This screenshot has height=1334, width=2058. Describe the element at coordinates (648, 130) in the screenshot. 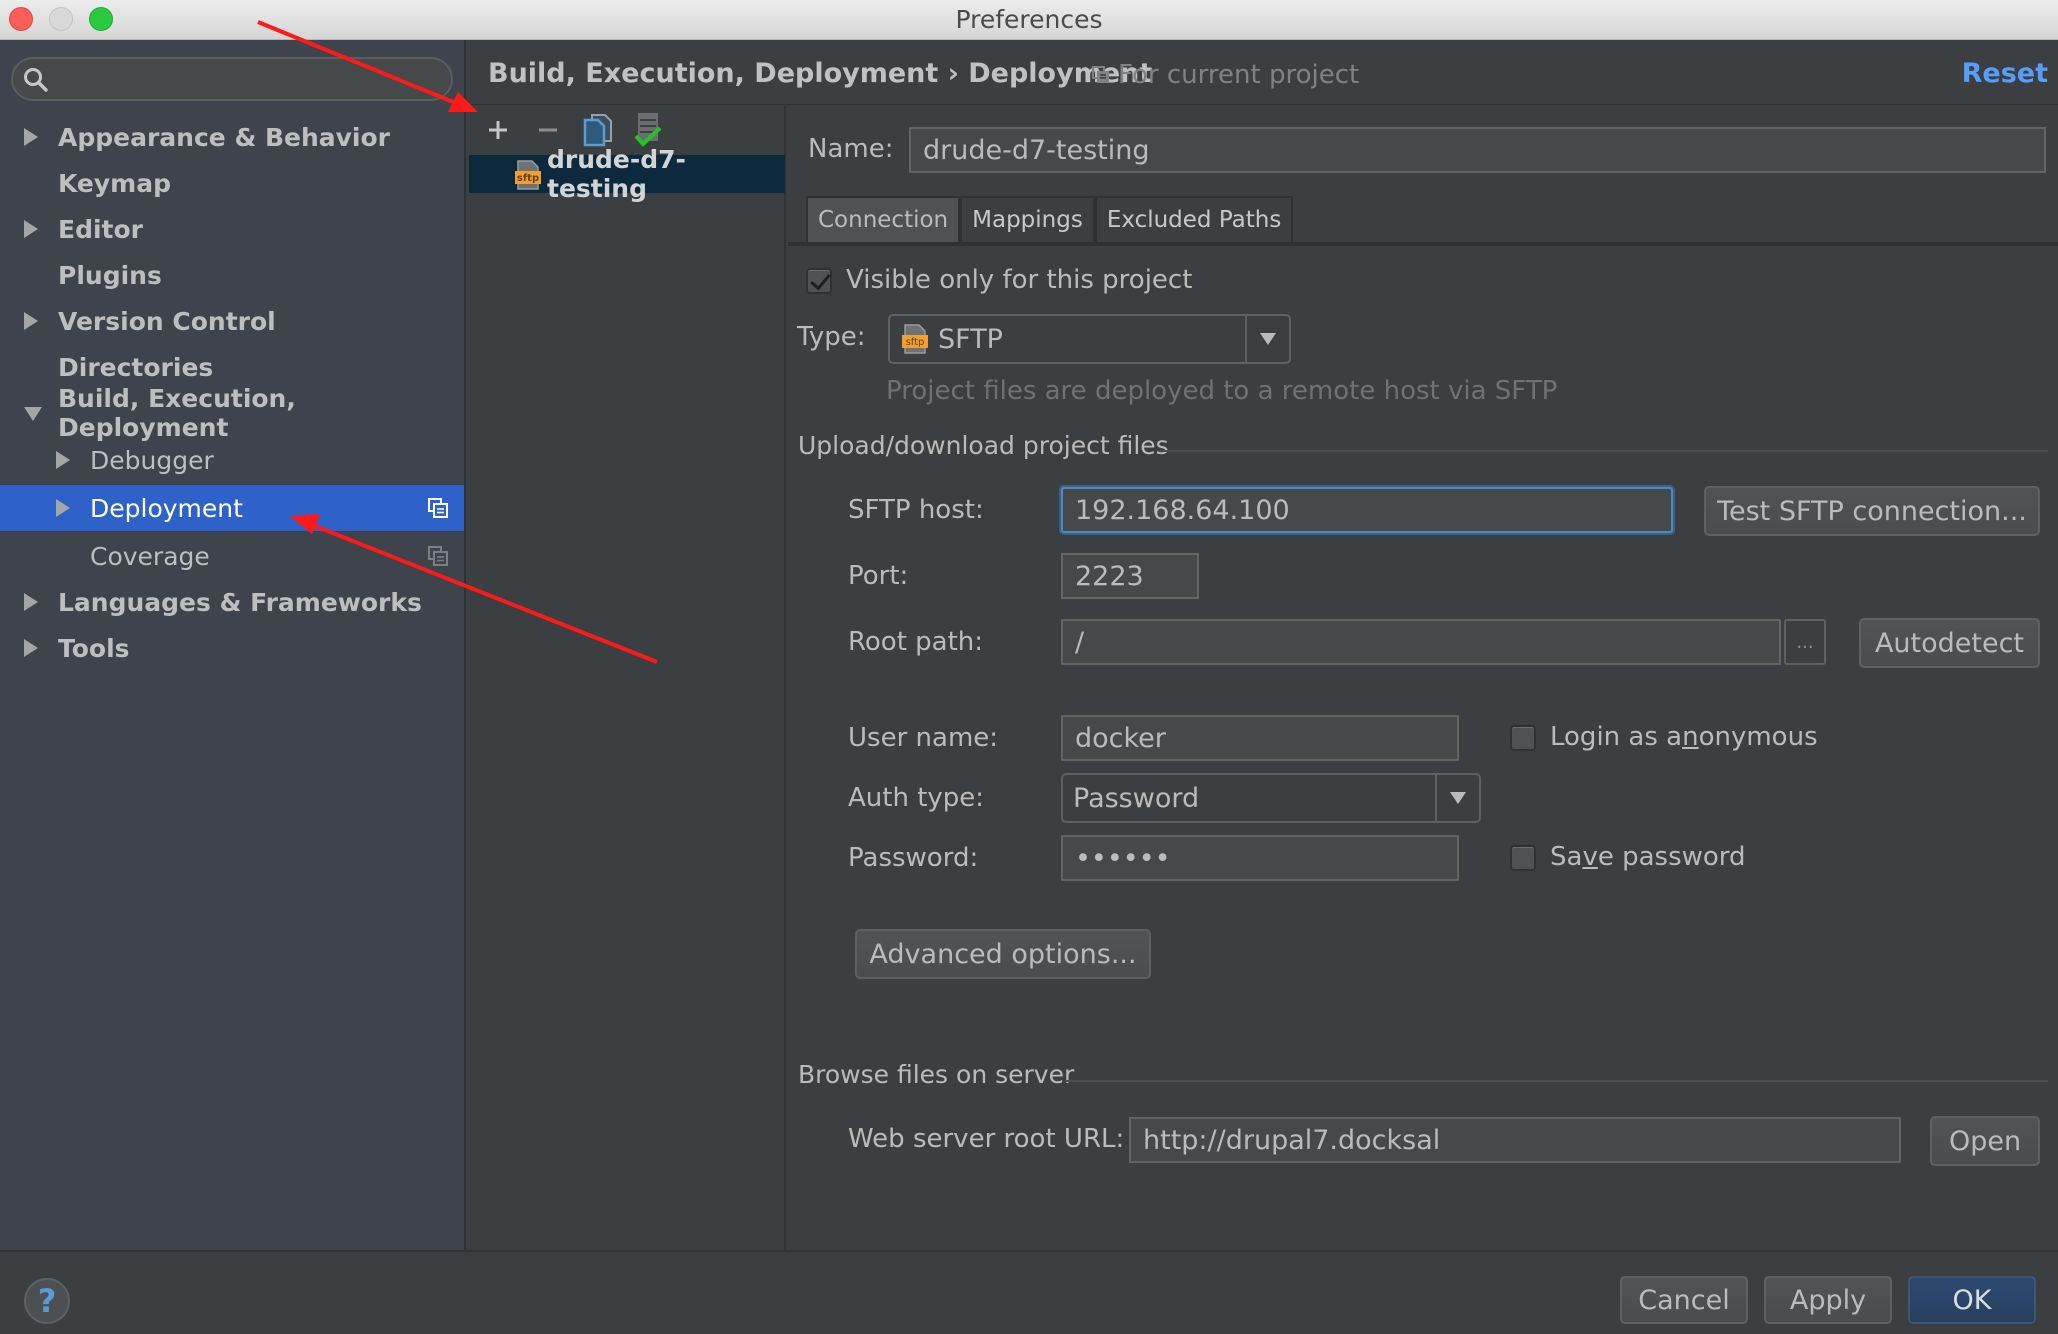

I see `use-as-default-button` at that location.